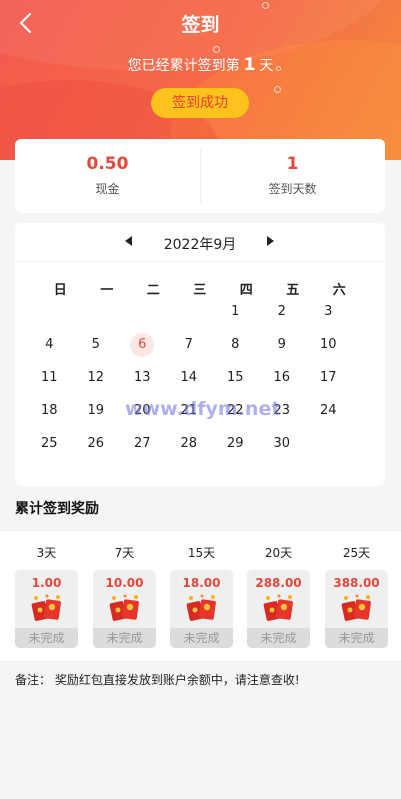 The image size is (401, 799). I want to click on calendar-day: 25, so click(49, 444).